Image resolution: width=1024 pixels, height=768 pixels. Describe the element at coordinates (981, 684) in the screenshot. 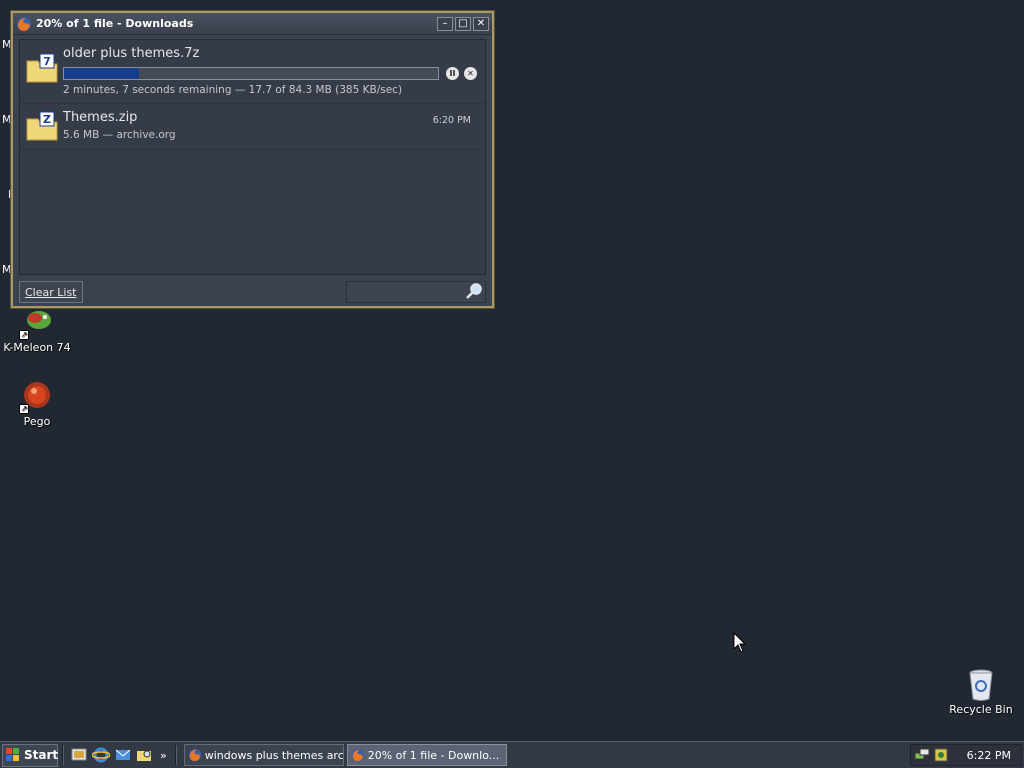

I see `recycle-bin-icon` at that location.